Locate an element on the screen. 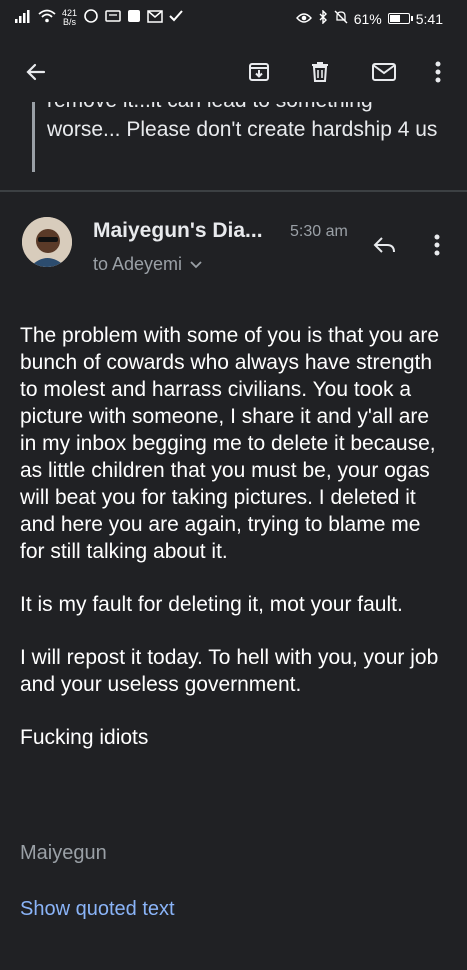 The image size is (467, 970). status-right: 61% 5:41 is located at coordinates (369, 18).